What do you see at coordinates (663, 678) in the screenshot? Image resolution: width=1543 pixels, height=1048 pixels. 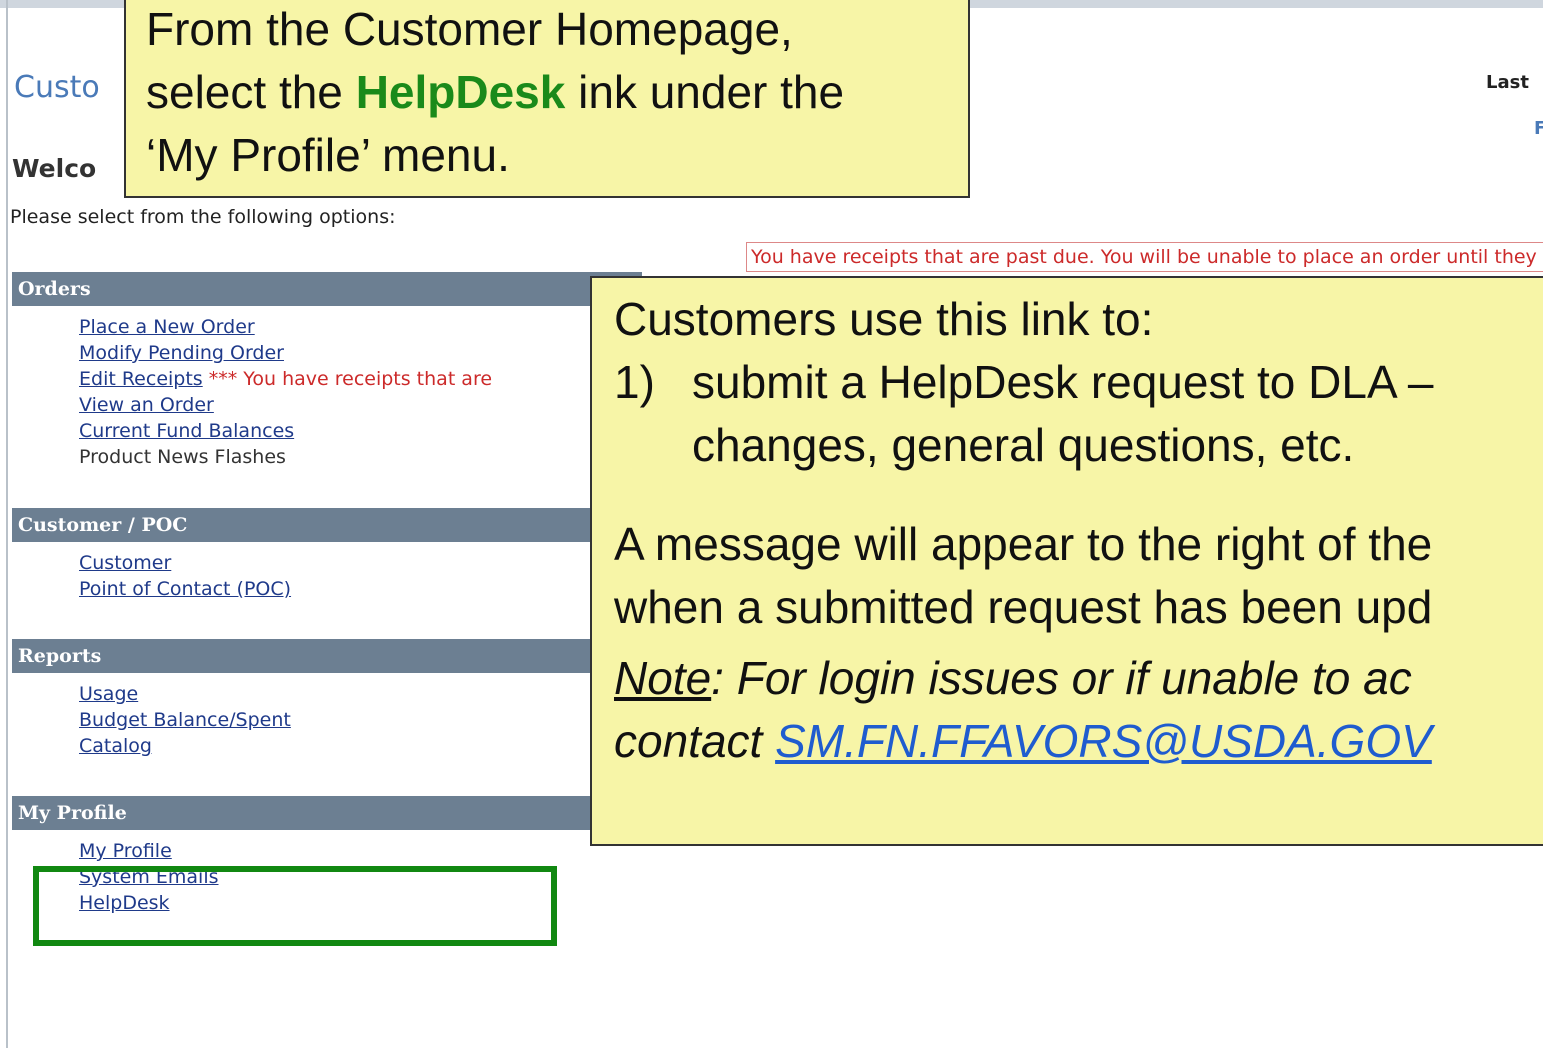 I see `note-label: Note` at bounding box center [663, 678].